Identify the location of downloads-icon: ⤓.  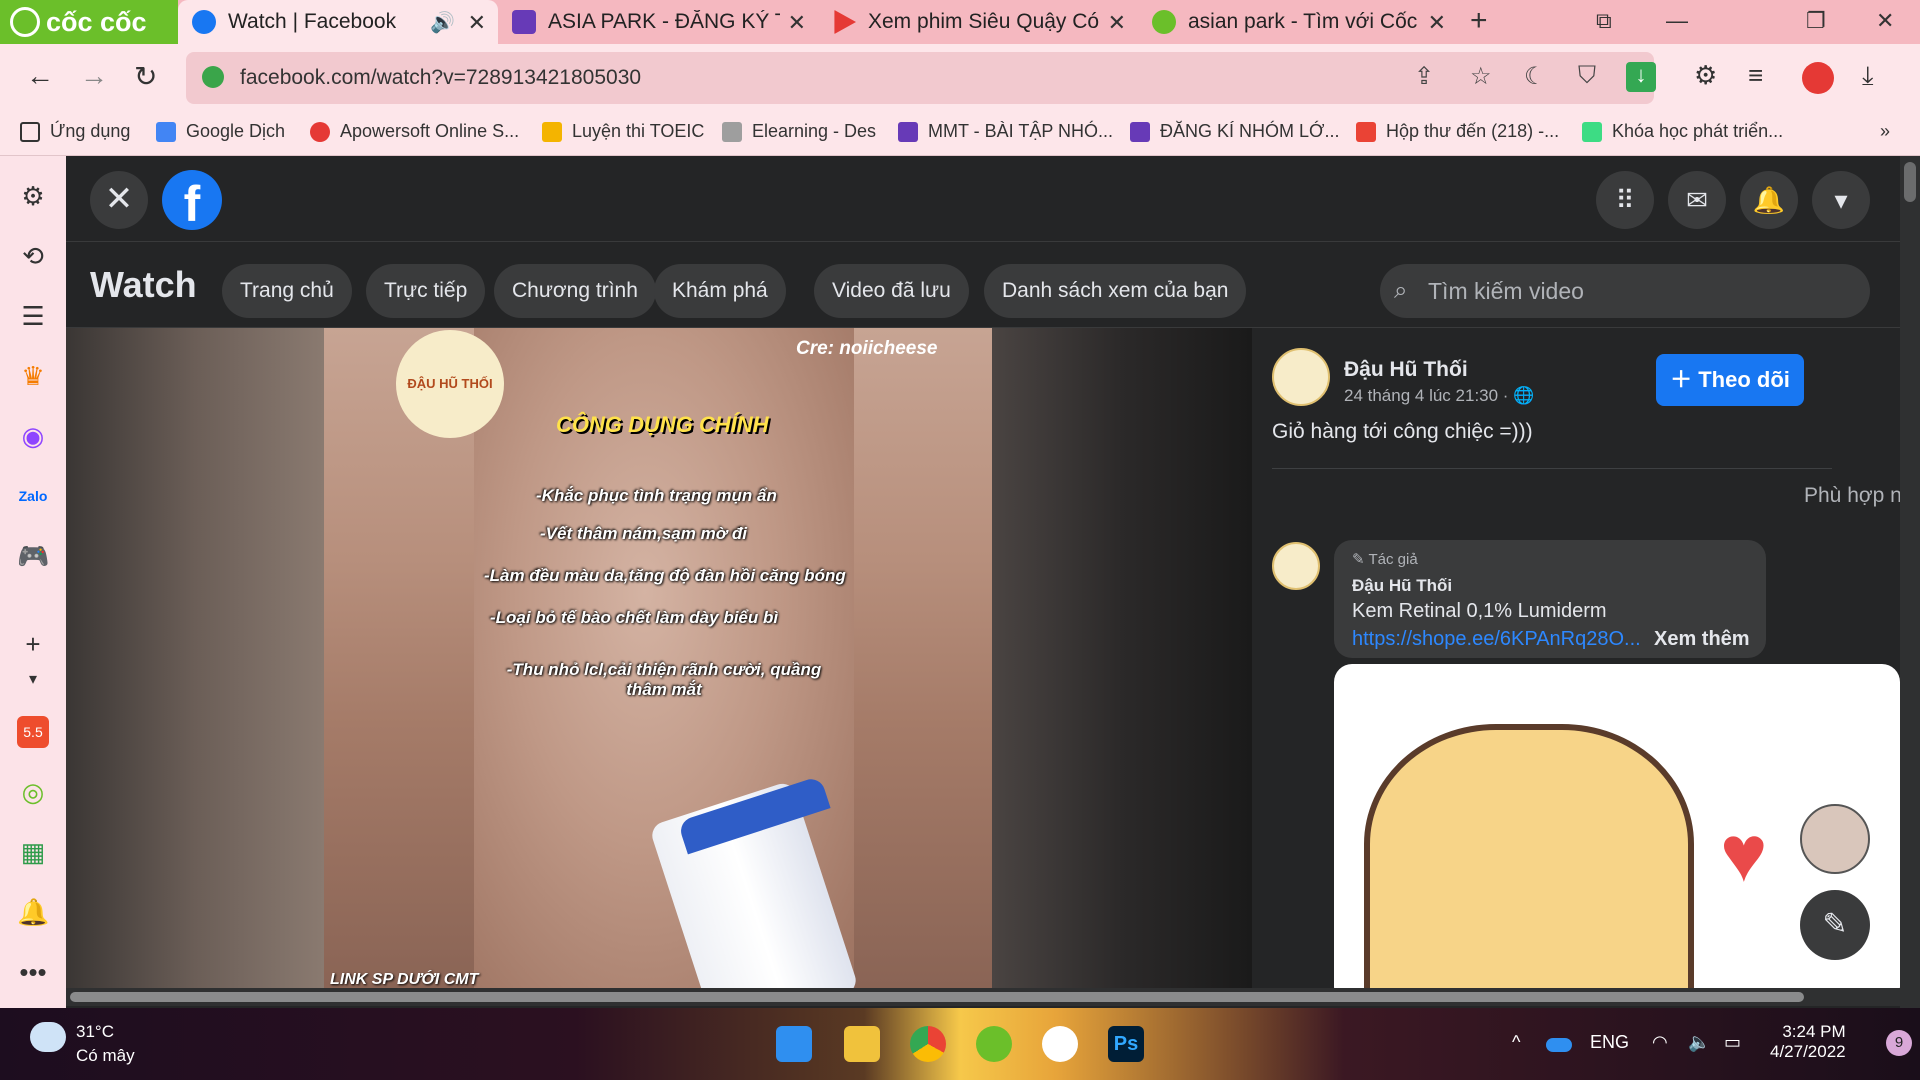
(1868, 76).